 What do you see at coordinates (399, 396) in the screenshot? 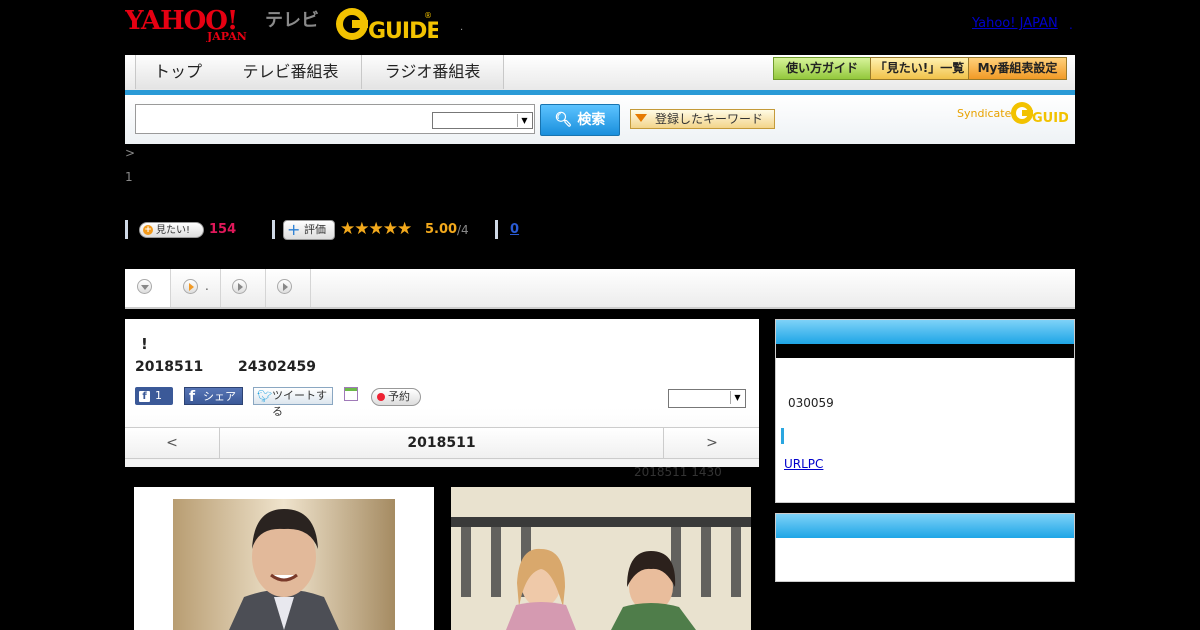
I see `reserve-label: 予約` at bounding box center [399, 396].